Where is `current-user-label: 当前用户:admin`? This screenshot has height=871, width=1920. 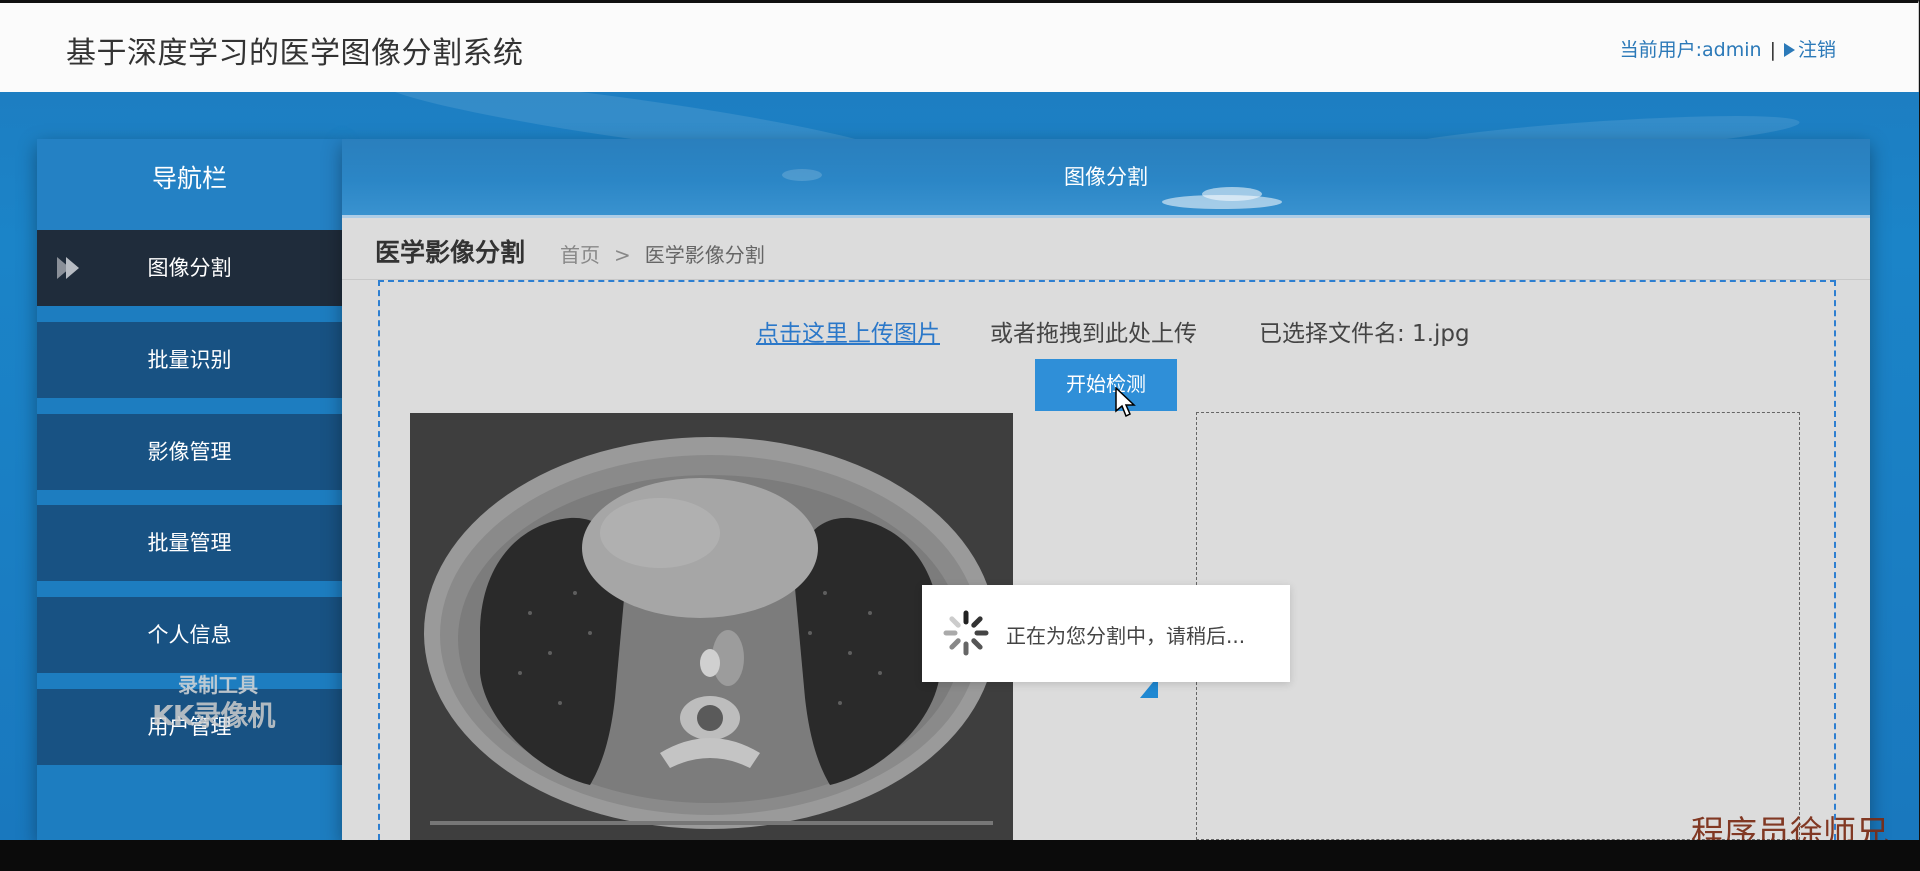
current-user-label: 当前用户:admin is located at coordinates (1690, 50).